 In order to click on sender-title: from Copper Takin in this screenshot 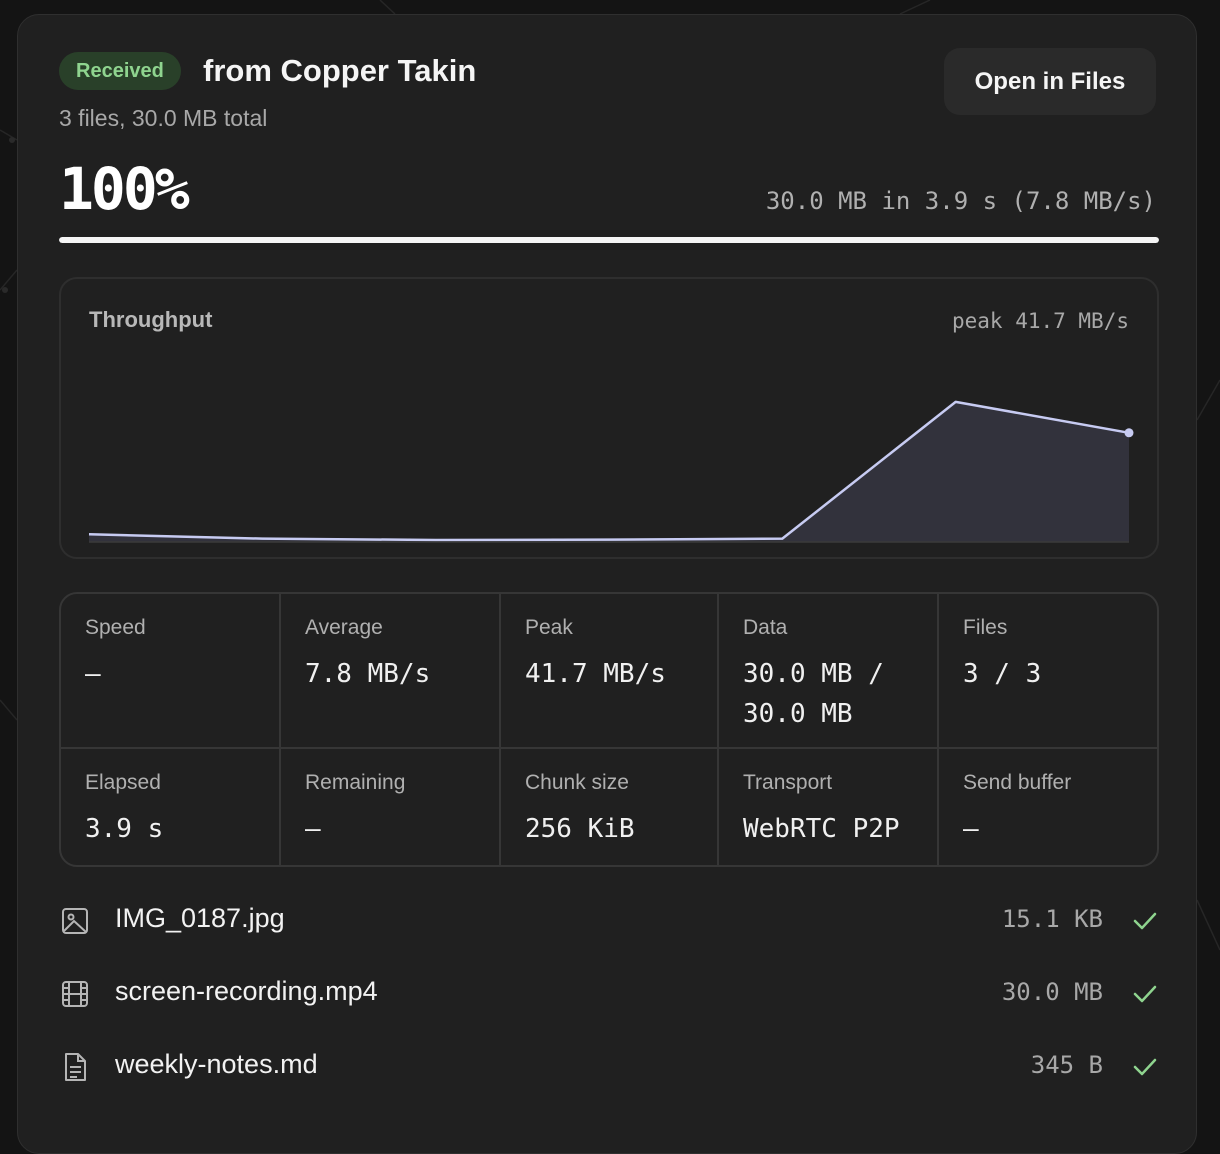, I will do `click(340, 70)`.